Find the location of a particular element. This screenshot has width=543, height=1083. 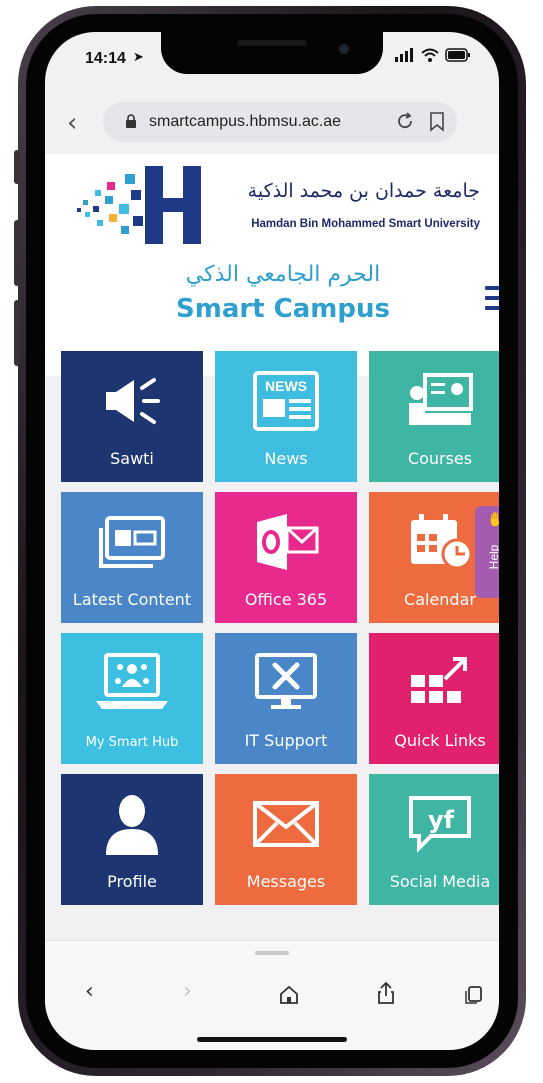

envelope-icon is located at coordinates (286, 824).